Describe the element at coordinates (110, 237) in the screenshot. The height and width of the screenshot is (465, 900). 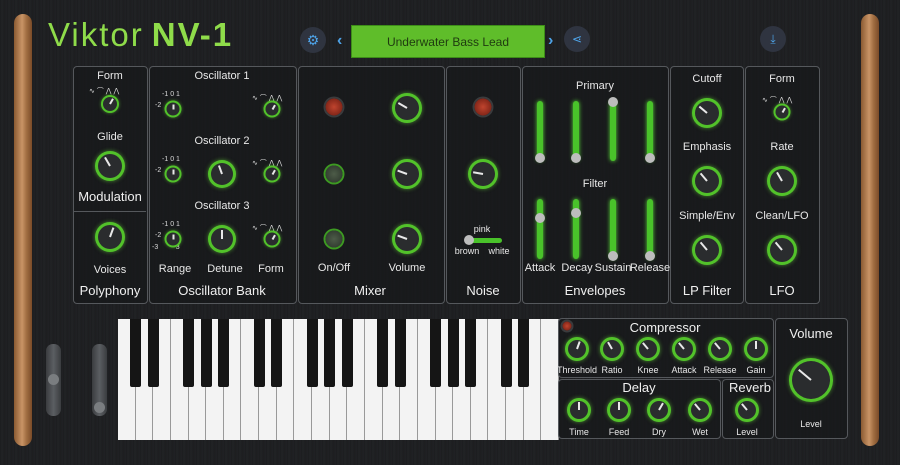
I see `voices-knob` at that location.